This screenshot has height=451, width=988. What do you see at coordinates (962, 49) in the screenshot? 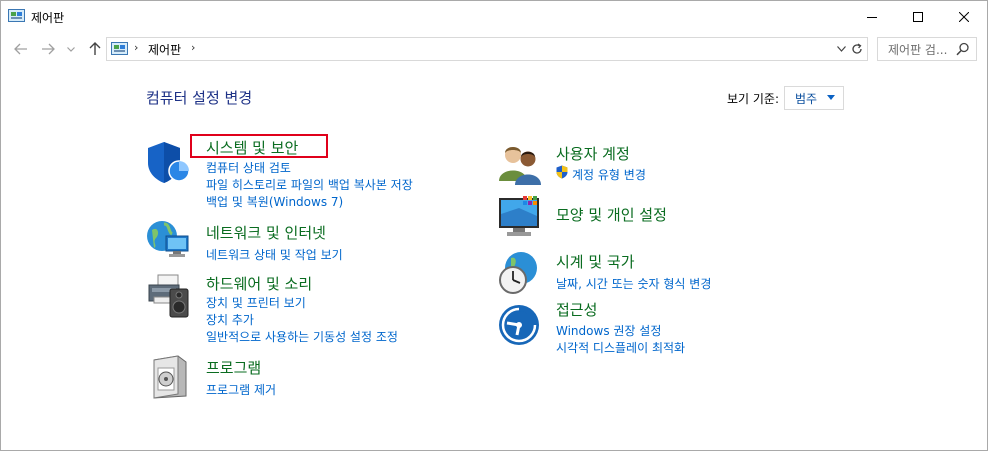
I see `search-icon` at bounding box center [962, 49].